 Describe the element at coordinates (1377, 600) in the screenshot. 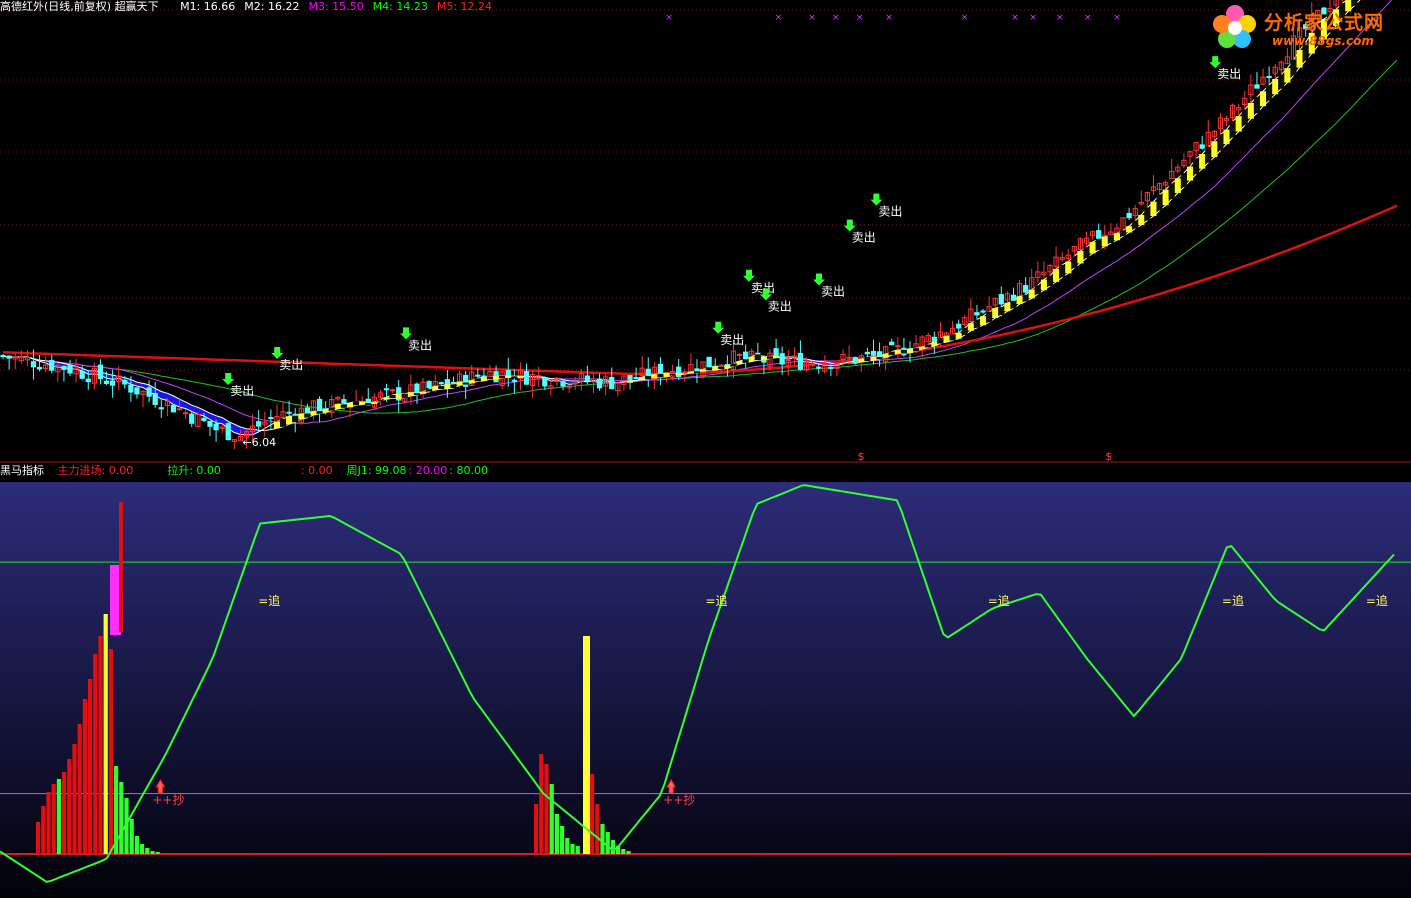

I see `zhui-label: =追` at that location.